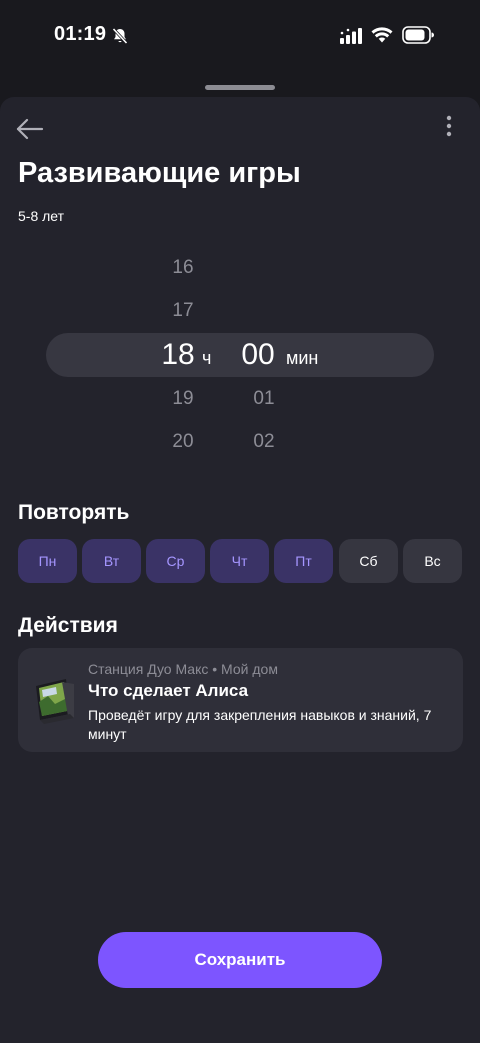  What do you see at coordinates (382, 35) in the screenshot?
I see `wifi-icon` at bounding box center [382, 35].